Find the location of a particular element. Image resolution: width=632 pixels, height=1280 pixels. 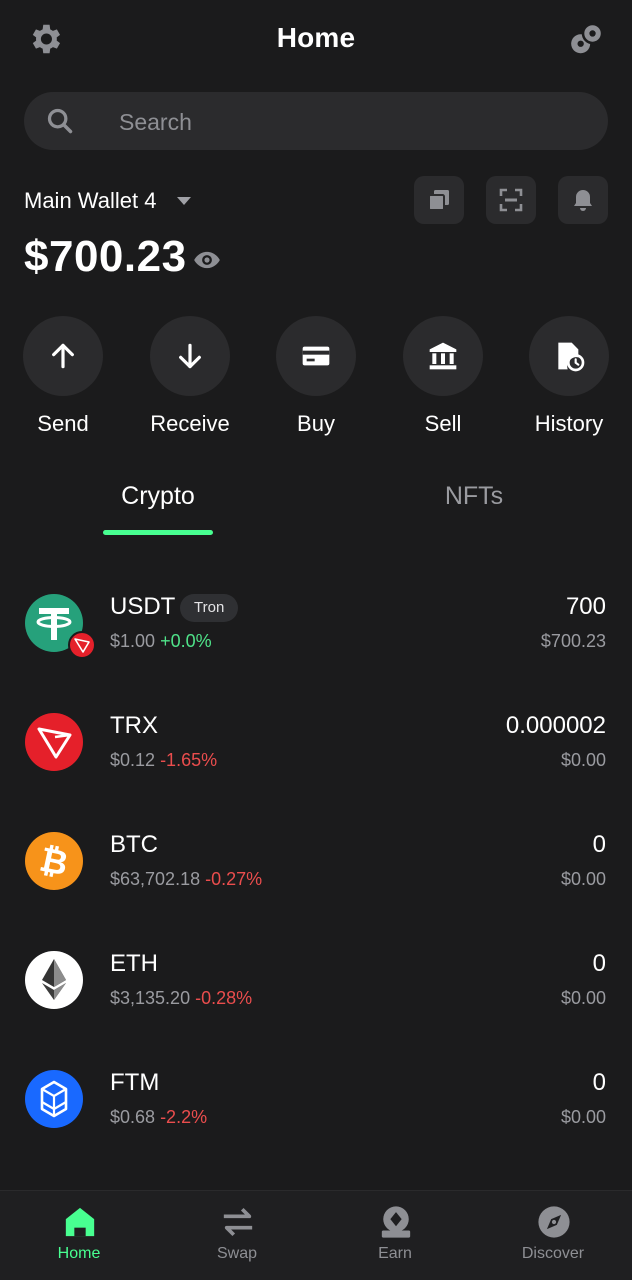

price-value: $63,702.18 is located at coordinates (155, 879).